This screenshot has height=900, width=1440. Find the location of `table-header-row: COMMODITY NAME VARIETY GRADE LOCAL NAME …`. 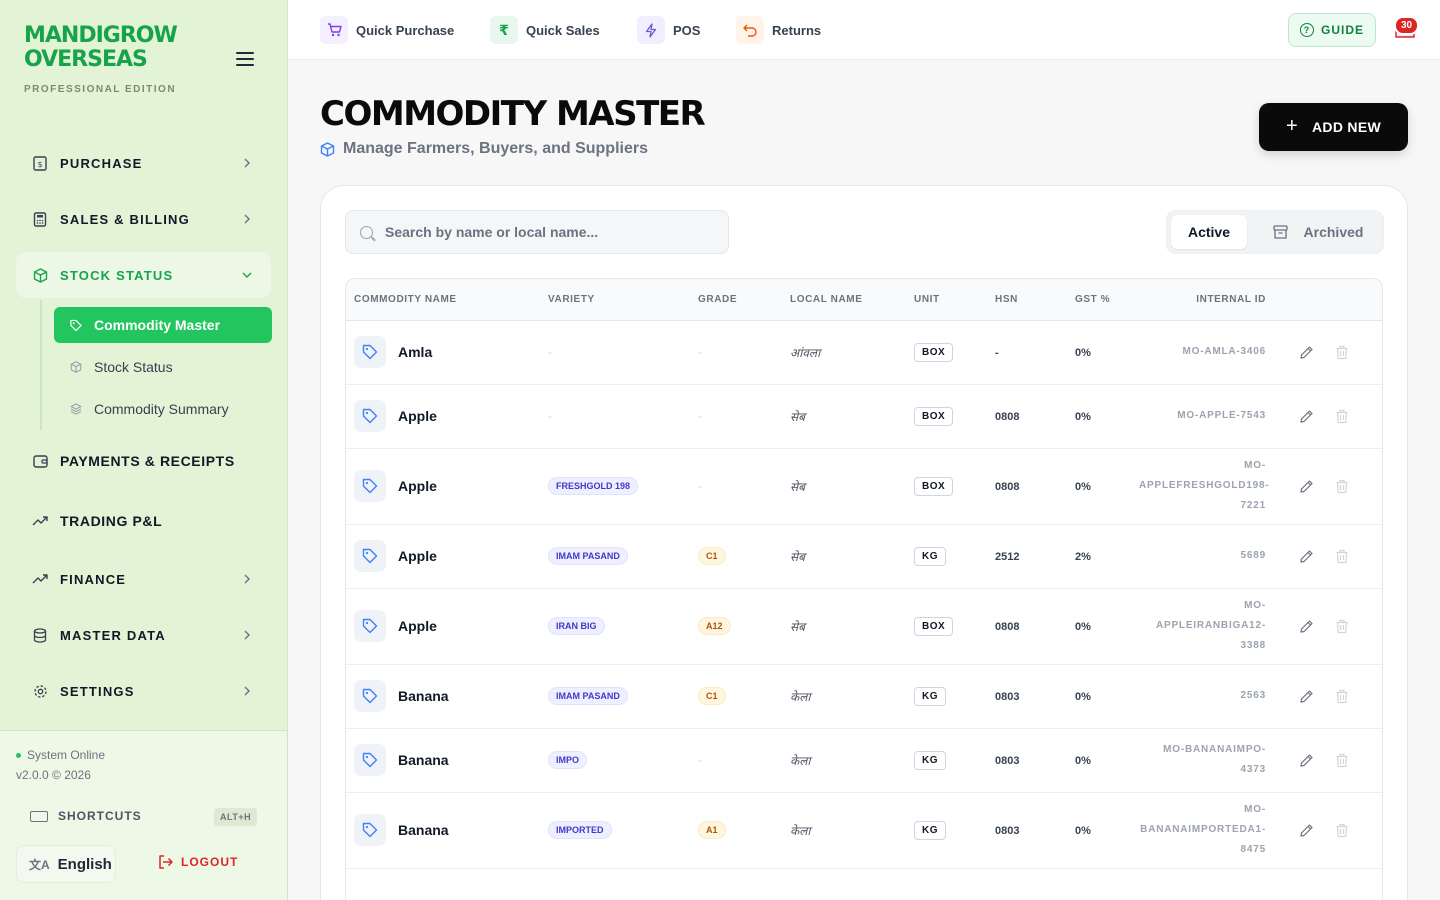

table-header-row: COMMODITY NAME VARIETY GRADE LOCAL NAME … is located at coordinates (864, 299).